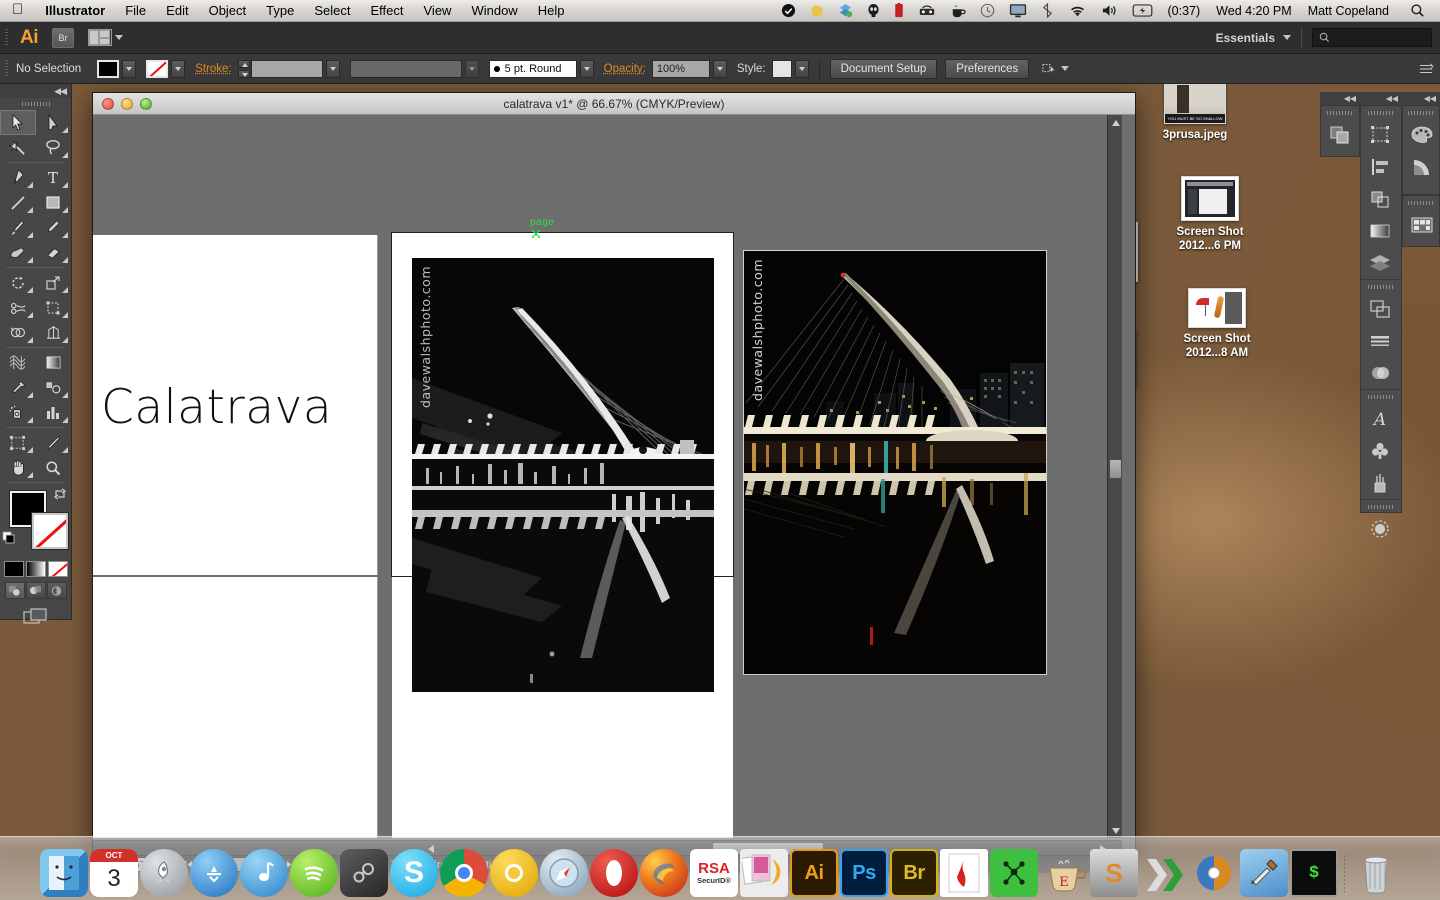 The width and height of the screenshot is (1440, 900). I want to click on artboard-left-bottom, so click(235, 707).